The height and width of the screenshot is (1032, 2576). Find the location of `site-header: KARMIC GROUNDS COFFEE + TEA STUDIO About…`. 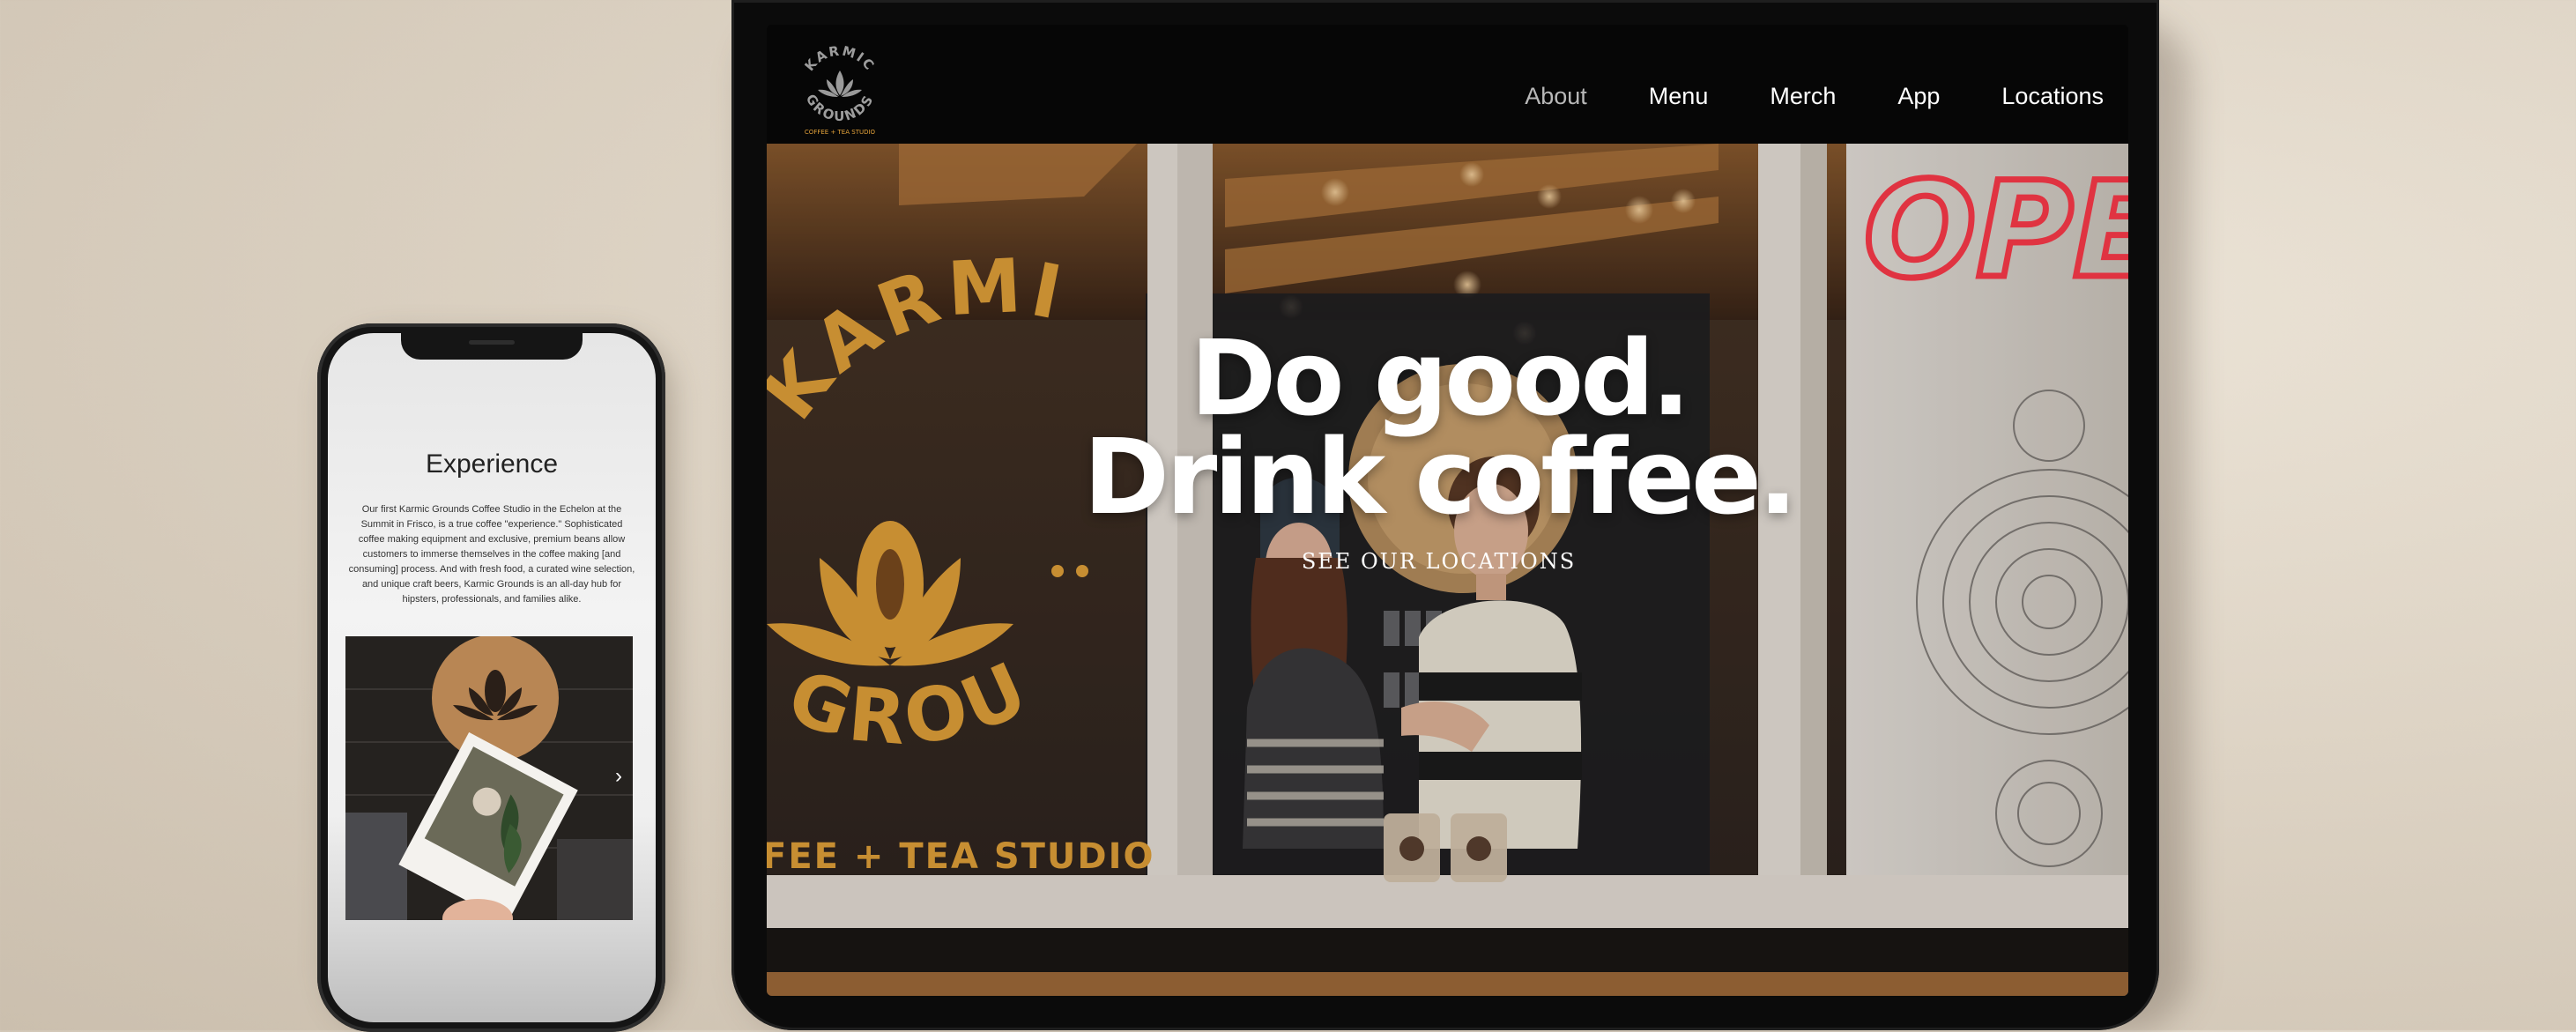

site-header: KARMIC GROUNDS COFFEE + TEA STUDIO About… is located at coordinates (1447, 84).